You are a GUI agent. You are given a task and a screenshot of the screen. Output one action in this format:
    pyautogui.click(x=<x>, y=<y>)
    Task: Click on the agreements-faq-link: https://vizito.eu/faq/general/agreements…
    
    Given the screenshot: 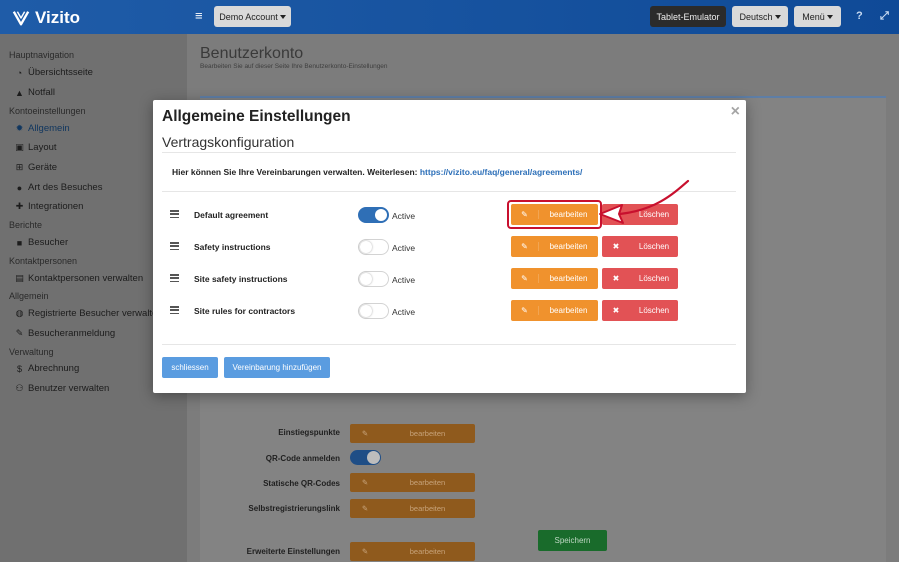 What is the action you would take?
    pyautogui.click(x=501, y=172)
    